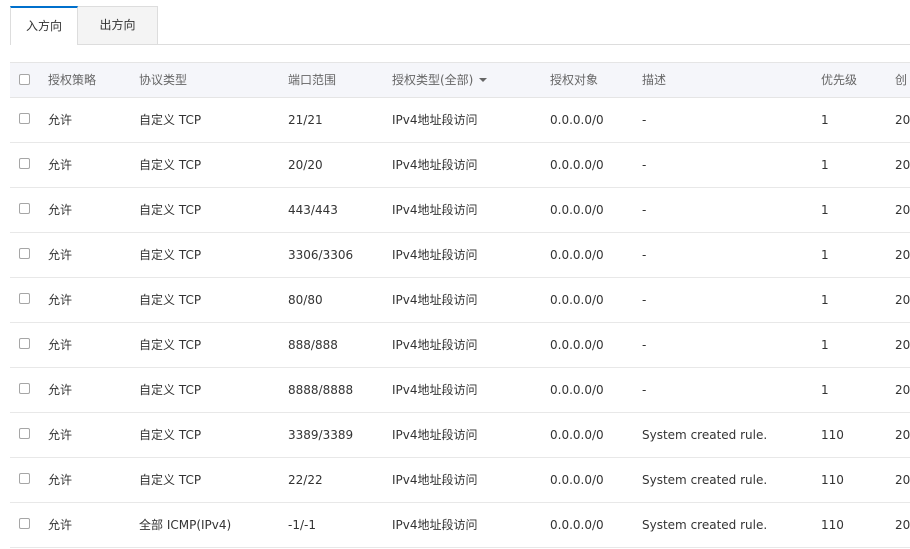  I want to click on cell-port-range: 20/20, so click(305, 165).